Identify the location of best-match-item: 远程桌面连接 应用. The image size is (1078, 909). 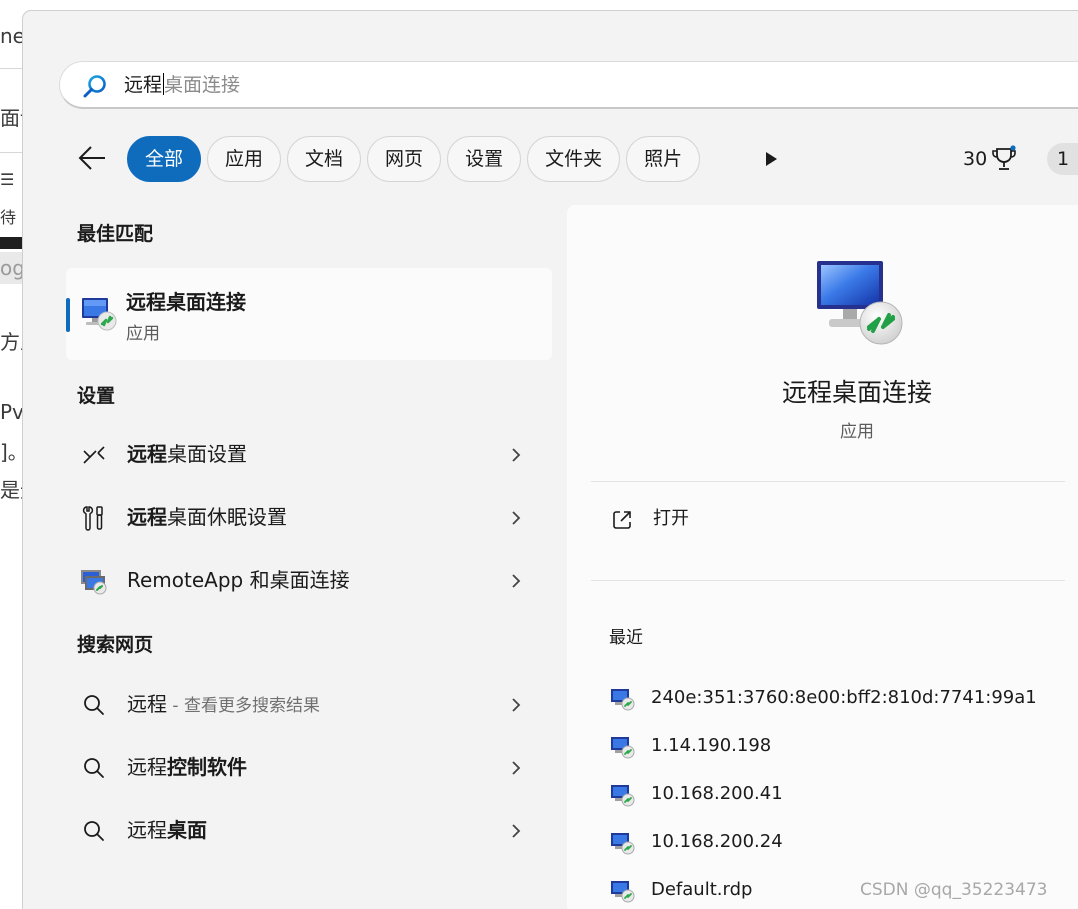
(309, 314).